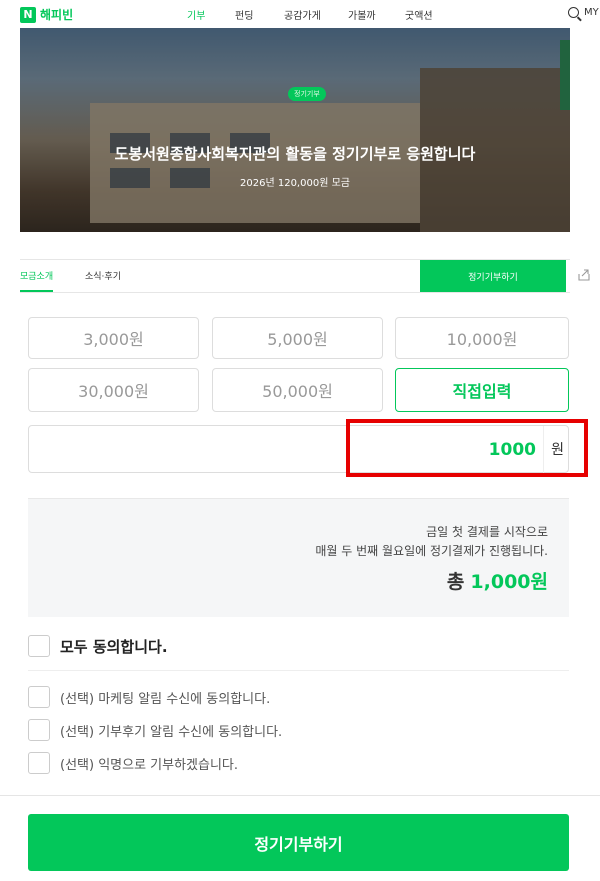 The width and height of the screenshot is (600, 881). Describe the element at coordinates (39, 697) in the screenshot. I see `agree-marketing-checkbox` at that location.